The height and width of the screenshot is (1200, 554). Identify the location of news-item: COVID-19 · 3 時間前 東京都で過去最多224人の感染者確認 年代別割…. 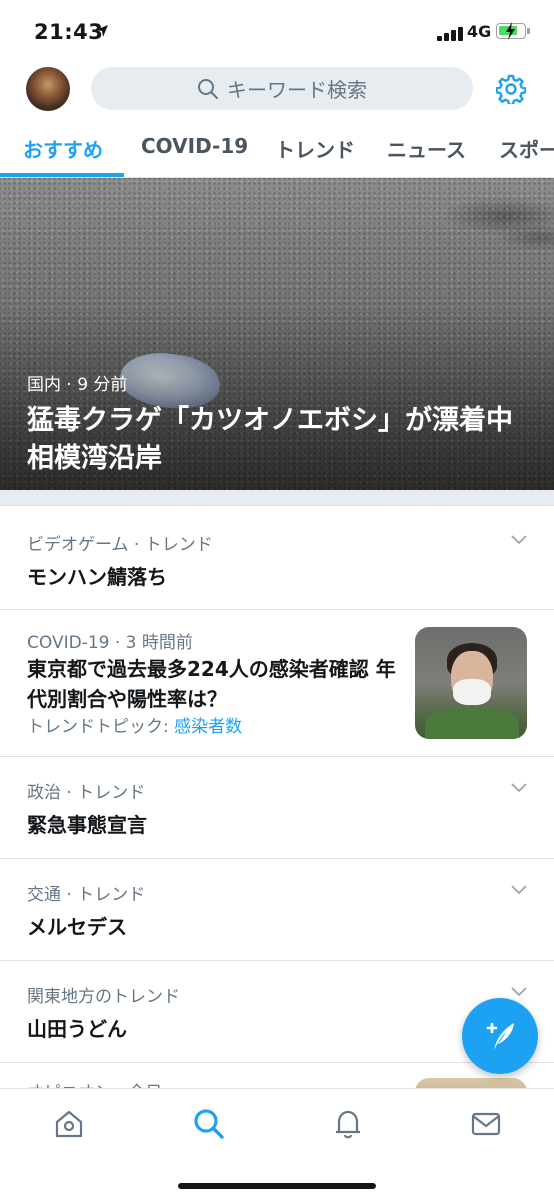
(277, 683).